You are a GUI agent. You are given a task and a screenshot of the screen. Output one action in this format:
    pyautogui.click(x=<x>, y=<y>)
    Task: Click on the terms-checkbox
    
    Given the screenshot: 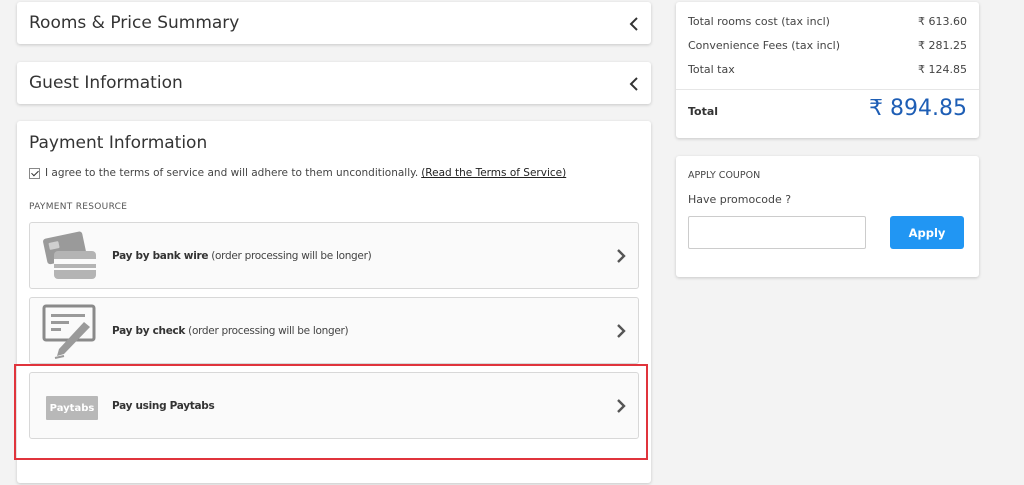 What is the action you would take?
    pyautogui.click(x=34, y=173)
    